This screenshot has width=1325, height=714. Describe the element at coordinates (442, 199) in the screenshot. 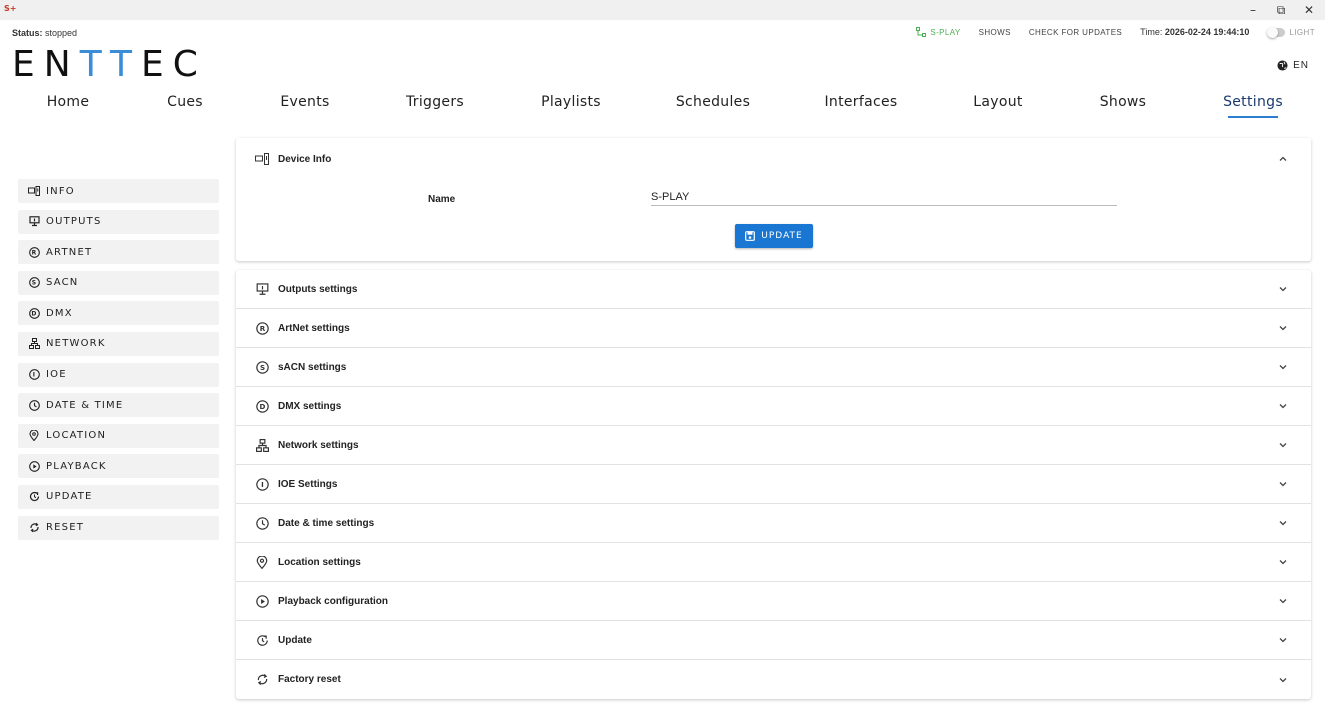

I see `name-label: Name` at that location.